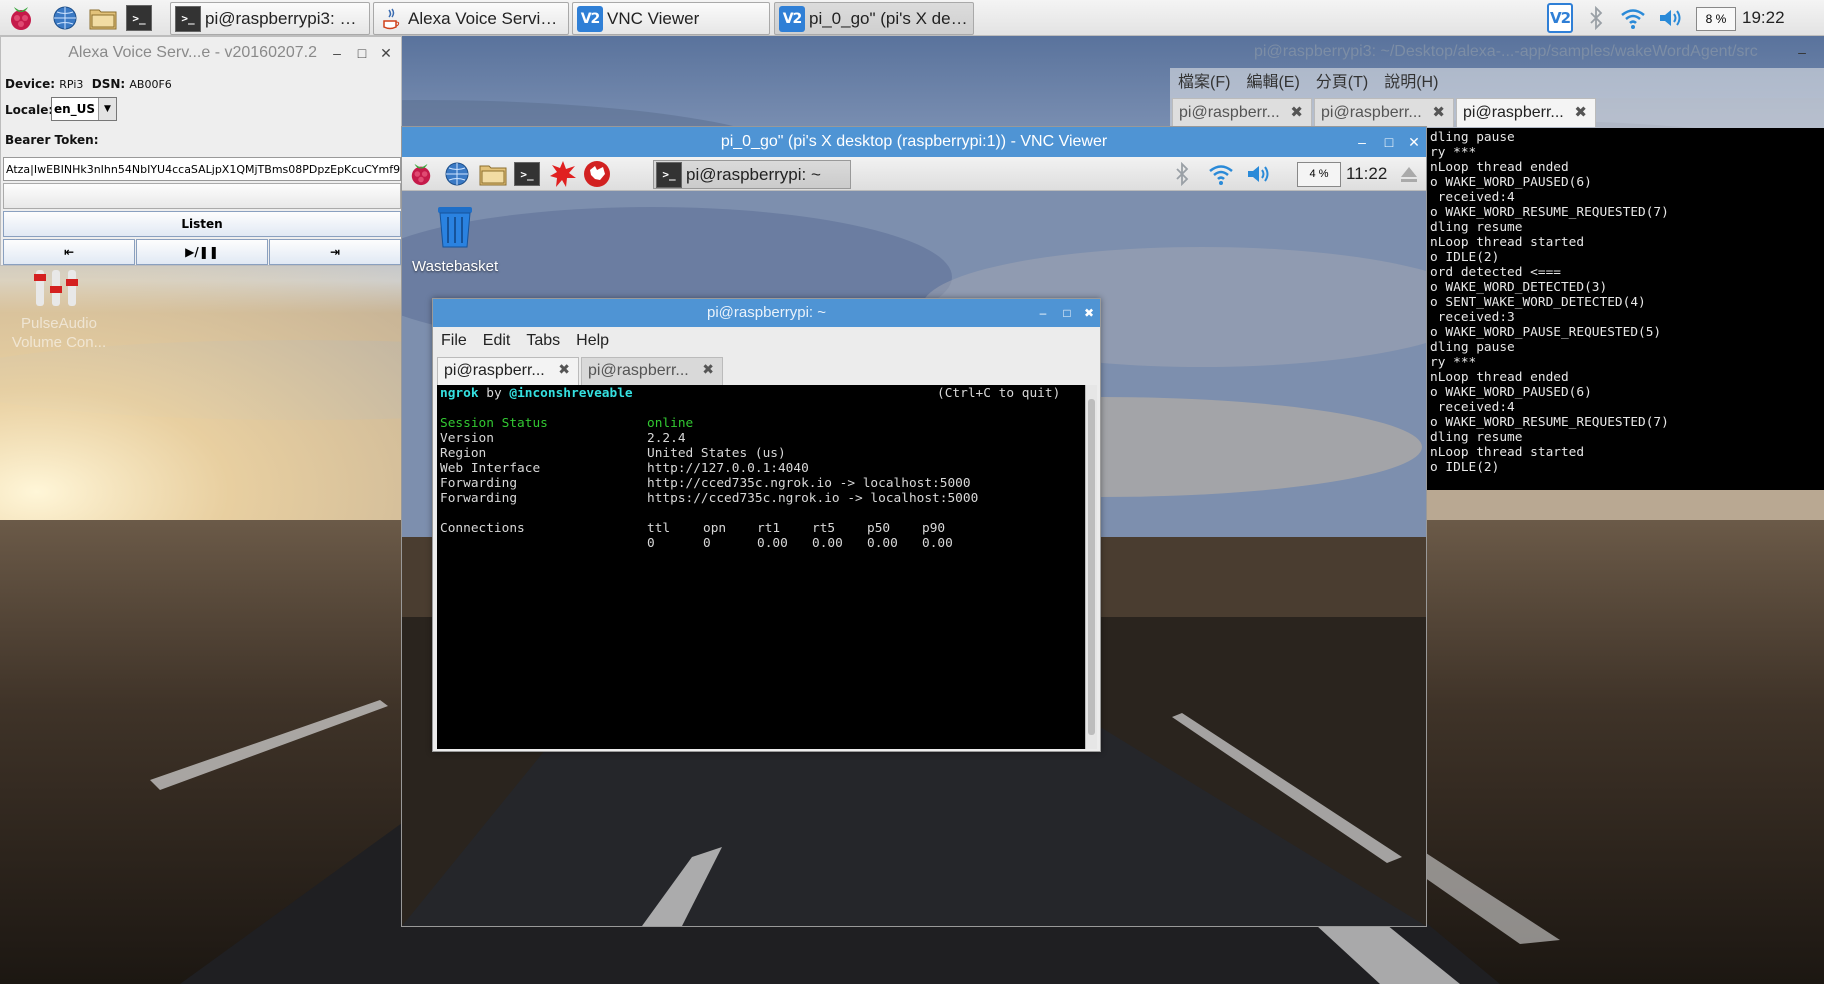  Describe the element at coordinates (752, 174) in the screenshot. I see `remote-task-terminal: >_ pi@raspberrypi: ~` at that location.